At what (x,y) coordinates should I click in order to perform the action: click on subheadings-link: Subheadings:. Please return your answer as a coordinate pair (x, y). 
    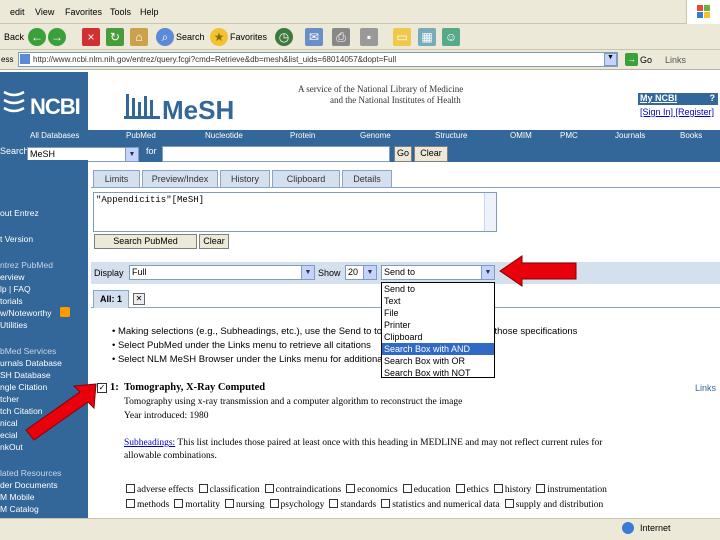
    Looking at the image, I should click on (149, 443).